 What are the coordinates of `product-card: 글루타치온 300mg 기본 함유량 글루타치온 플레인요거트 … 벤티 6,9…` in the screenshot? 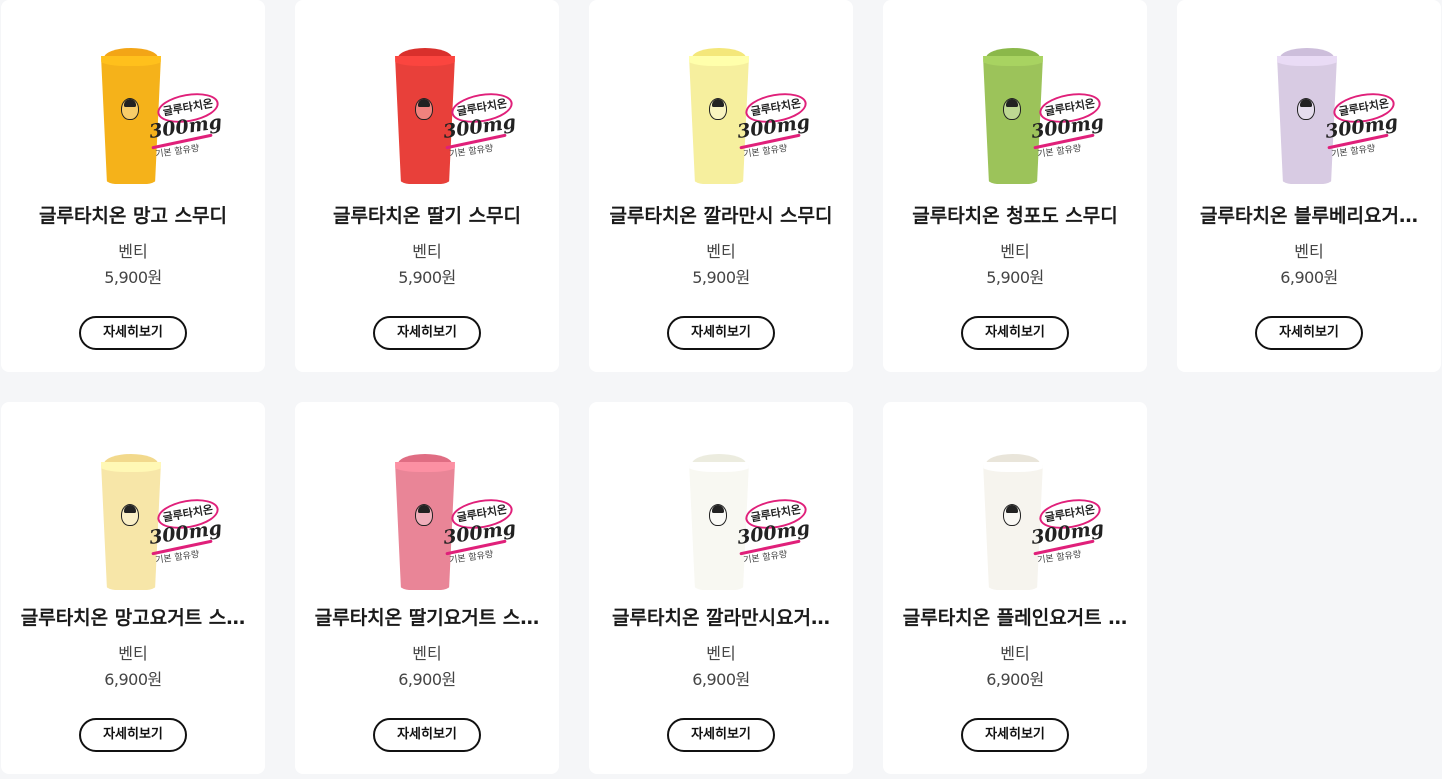 It's located at (1015, 588).